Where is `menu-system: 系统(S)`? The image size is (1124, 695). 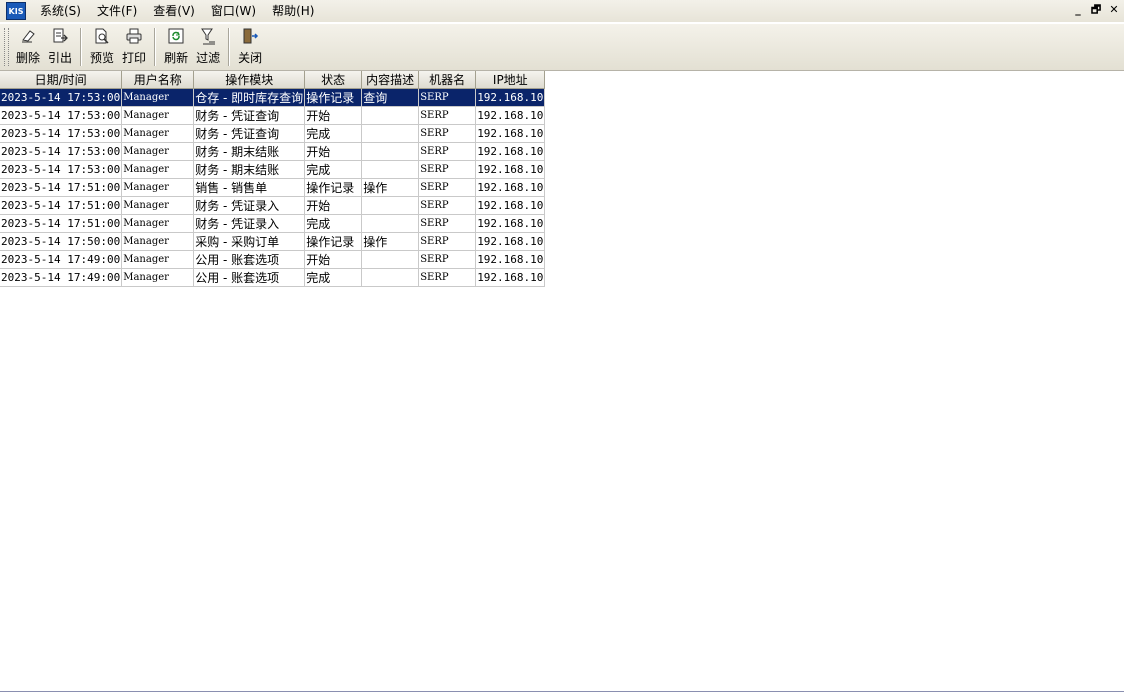
menu-system: 系统(S) is located at coordinates (60, 11).